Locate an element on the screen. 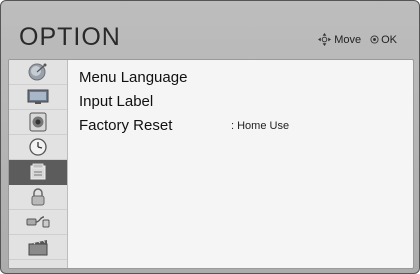 Image resolution: width=420 pixels, height=274 pixels. satellite-dish-icon is located at coordinates (37, 72).